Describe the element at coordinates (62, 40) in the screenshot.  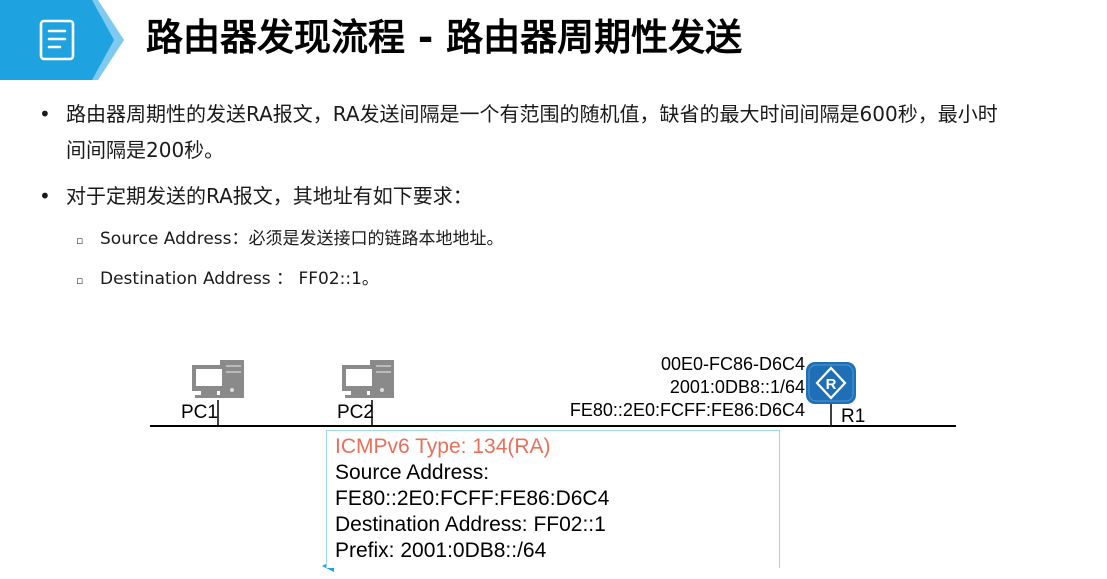
I see `header-badge` at that location.